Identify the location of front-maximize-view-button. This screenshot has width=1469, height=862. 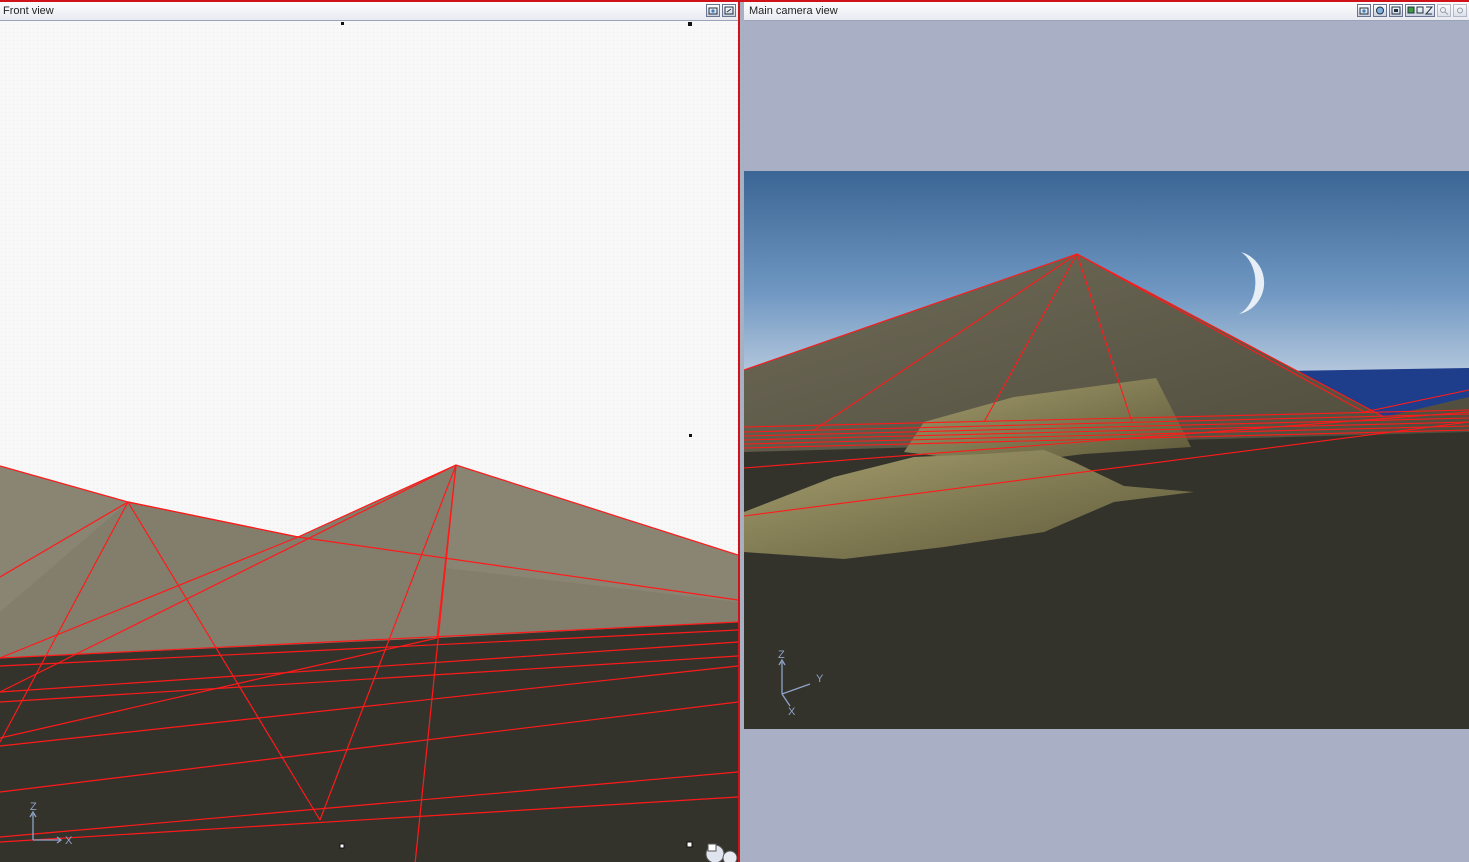
(729, 10).